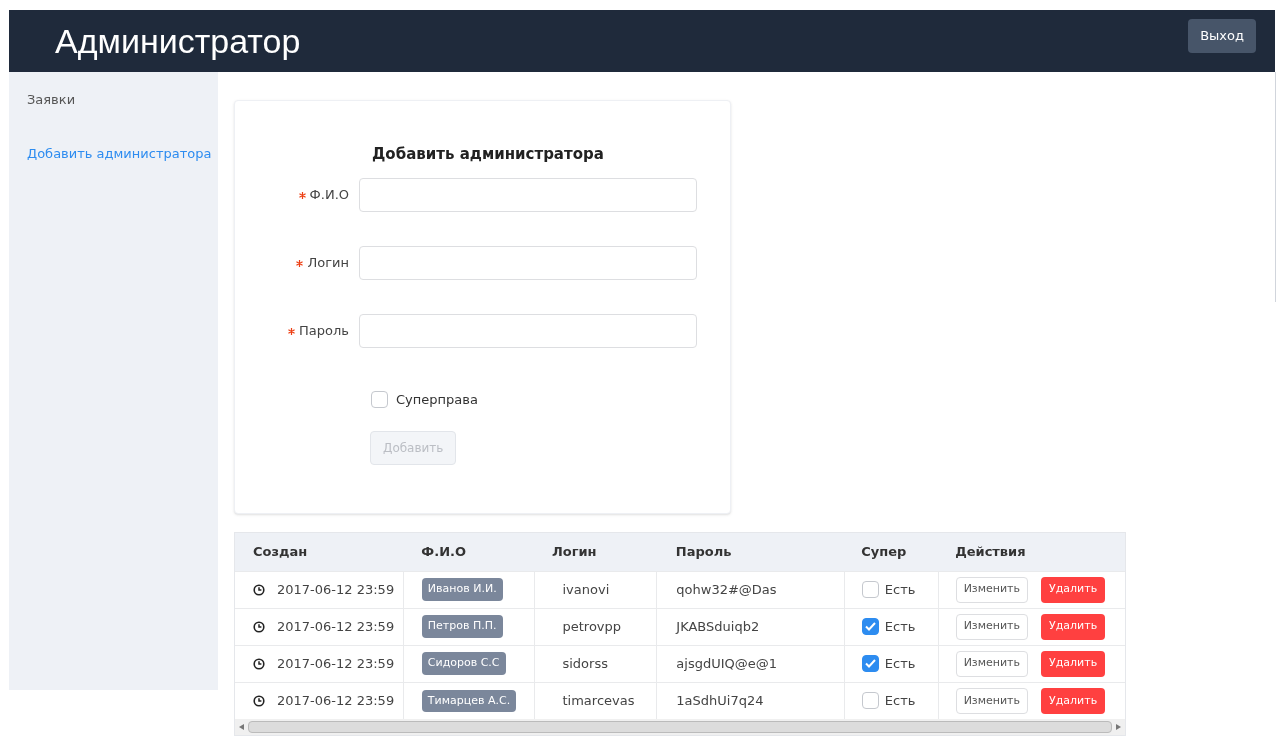 The image size is (1279, 754). What do you see at coordinates (488, 154) in the screenshot?
I see `form-title: Добавить администратора` at bounding box center [488, 154].